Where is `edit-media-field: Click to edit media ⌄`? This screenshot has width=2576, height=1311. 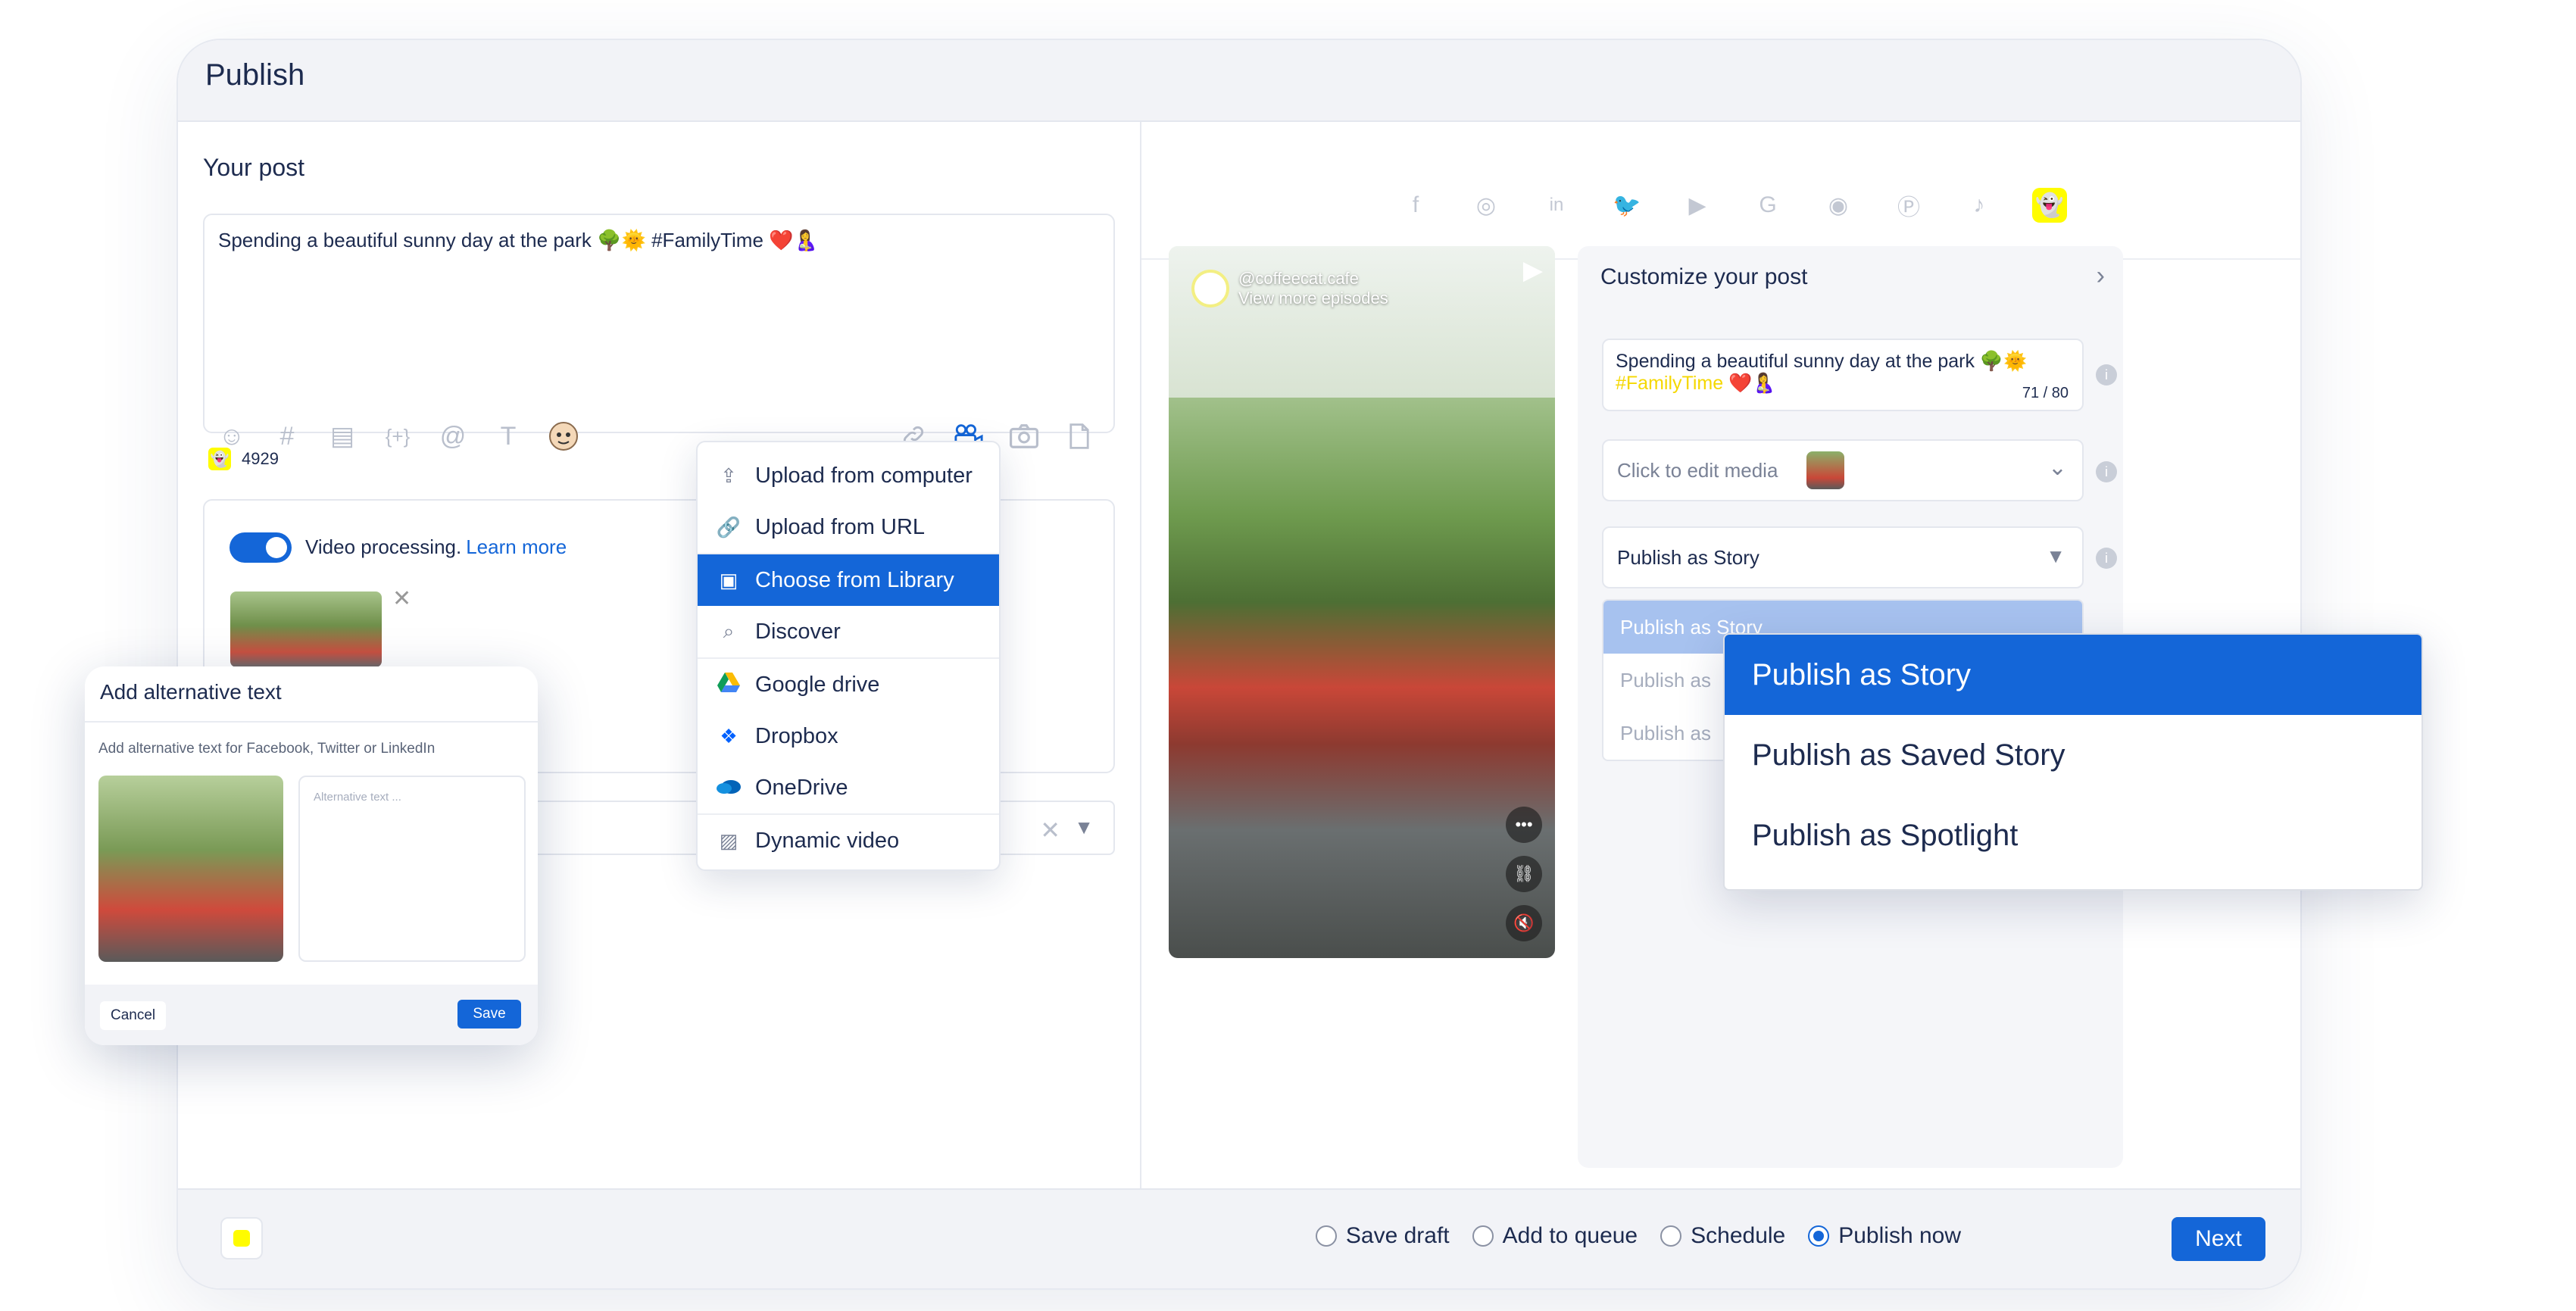 edit-media-field: Click to edit media ⌄ is located at coordinates (1843, 470).